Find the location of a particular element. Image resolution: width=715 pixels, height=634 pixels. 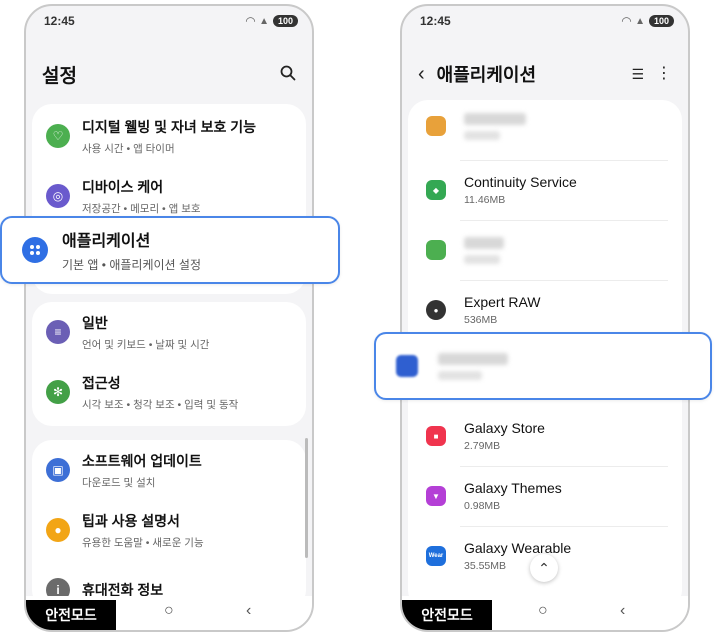

settings-item-tips: ● 팁과 사용 설명서 유용한 도움말 • 새로운 기능 is located at coordinates (169, 530).